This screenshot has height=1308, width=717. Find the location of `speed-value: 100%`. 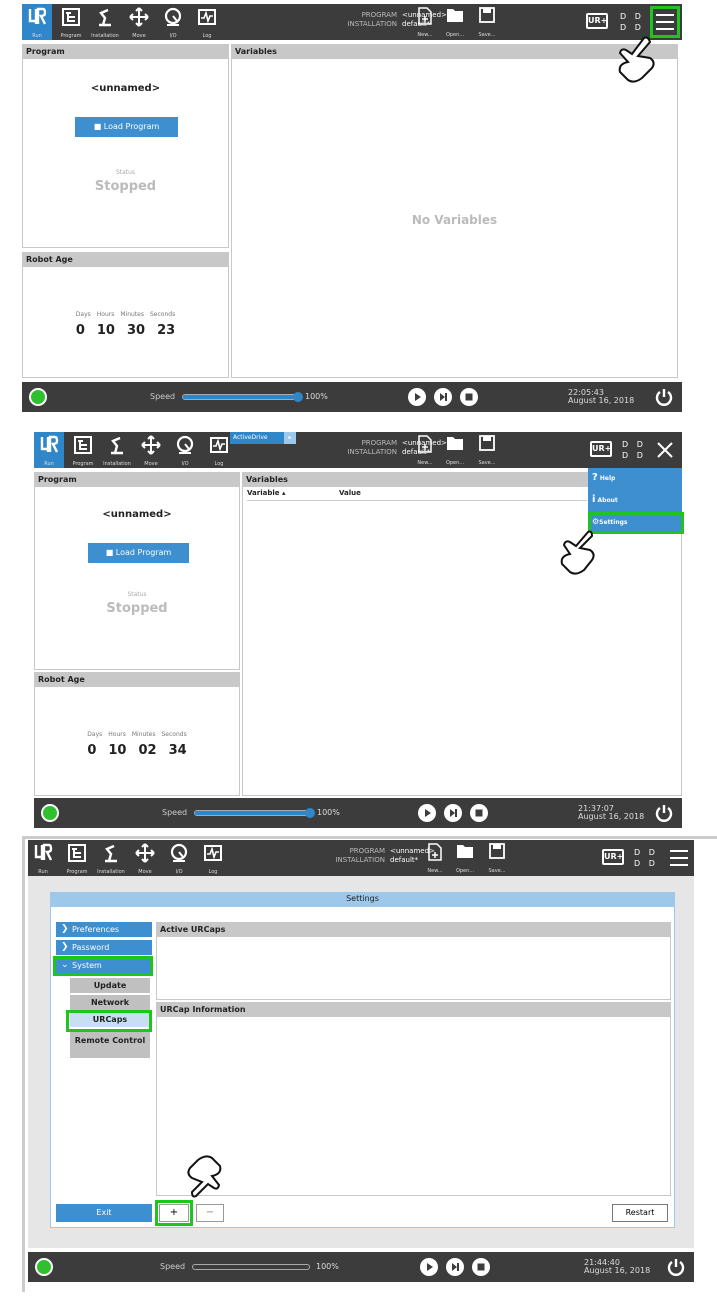

speed-value: 100% is located at coordinates (328, 812).